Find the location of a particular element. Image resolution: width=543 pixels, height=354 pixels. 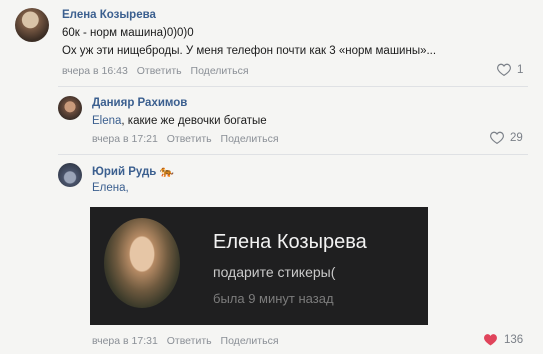

comment-author: Данияр Рахимов is located at coordinates (139, 103).